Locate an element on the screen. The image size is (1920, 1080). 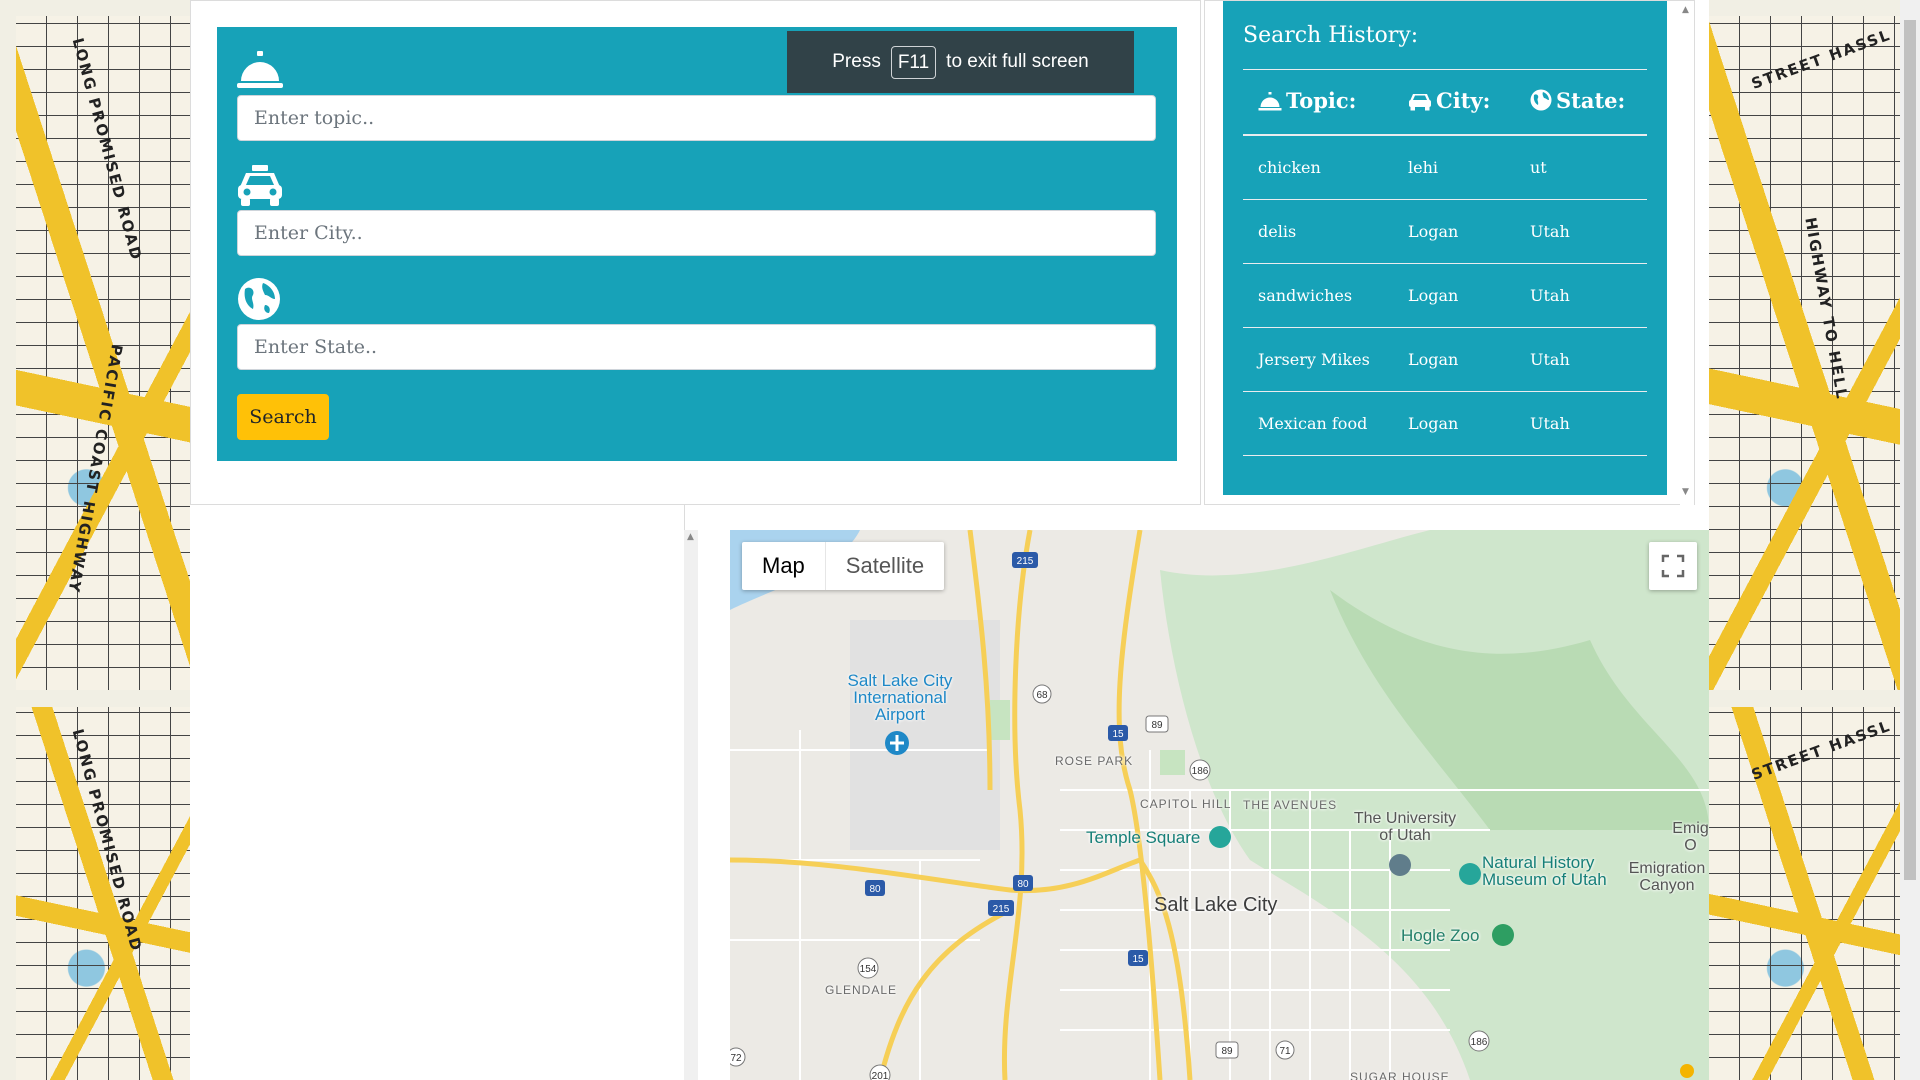
state-header-label: State: is located at coordinates (1591, 100).